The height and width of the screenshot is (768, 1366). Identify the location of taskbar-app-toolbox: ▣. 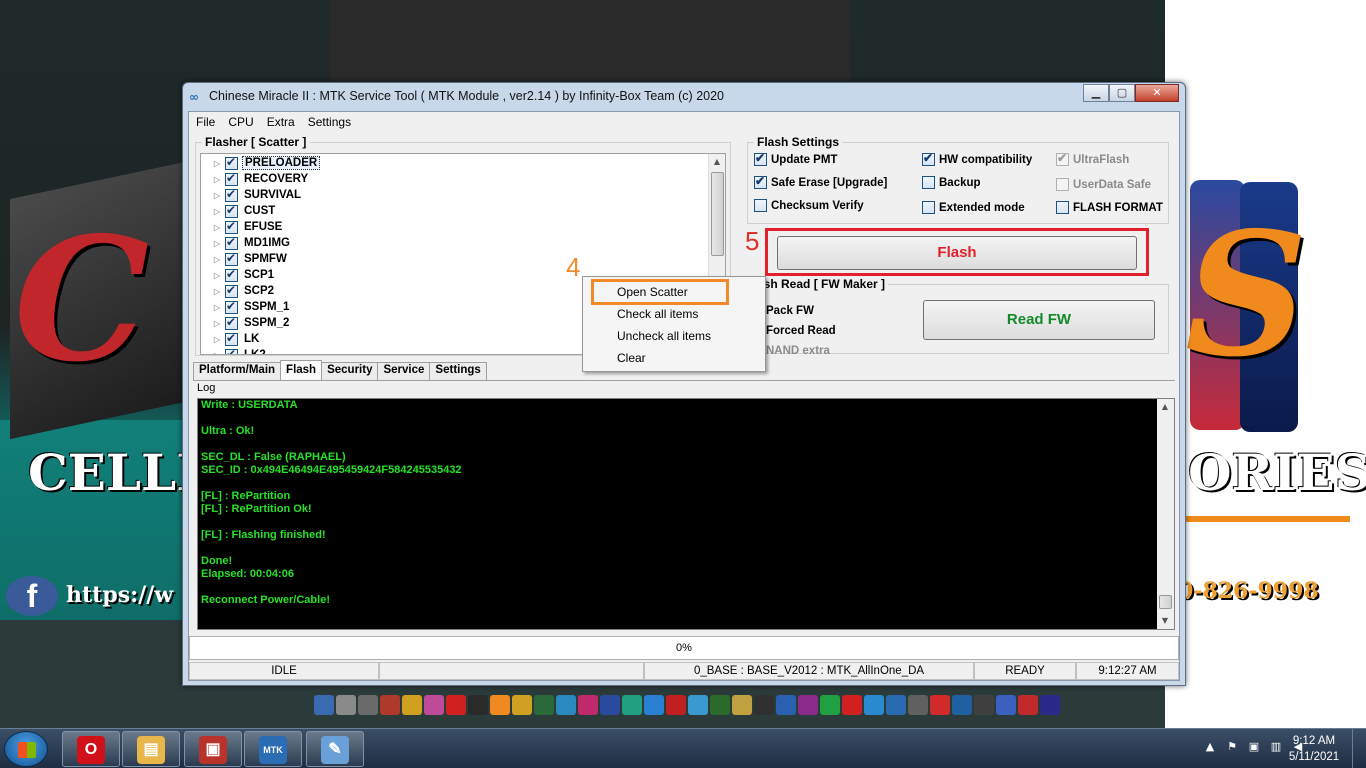
(213, 749).